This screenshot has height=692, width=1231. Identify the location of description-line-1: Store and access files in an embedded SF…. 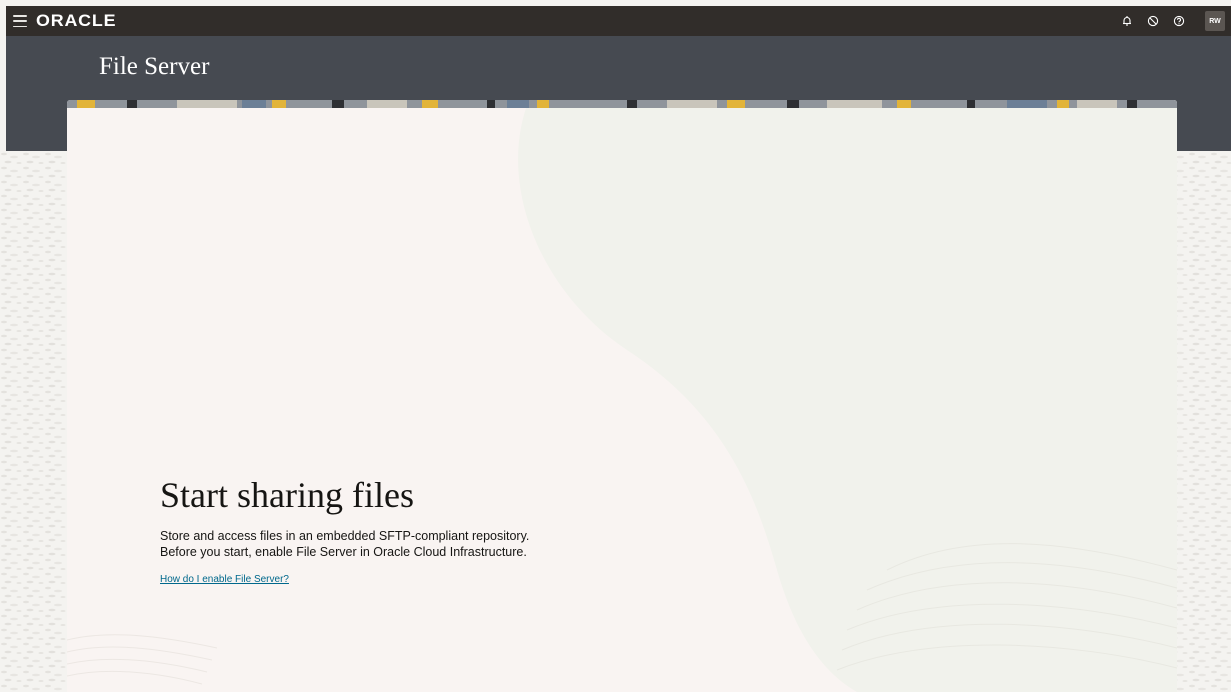
(345, 536).